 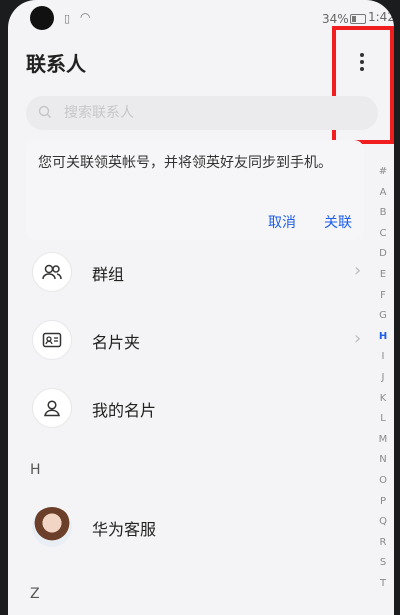 I want to click on battery-icon, so click(x=358, y=19).